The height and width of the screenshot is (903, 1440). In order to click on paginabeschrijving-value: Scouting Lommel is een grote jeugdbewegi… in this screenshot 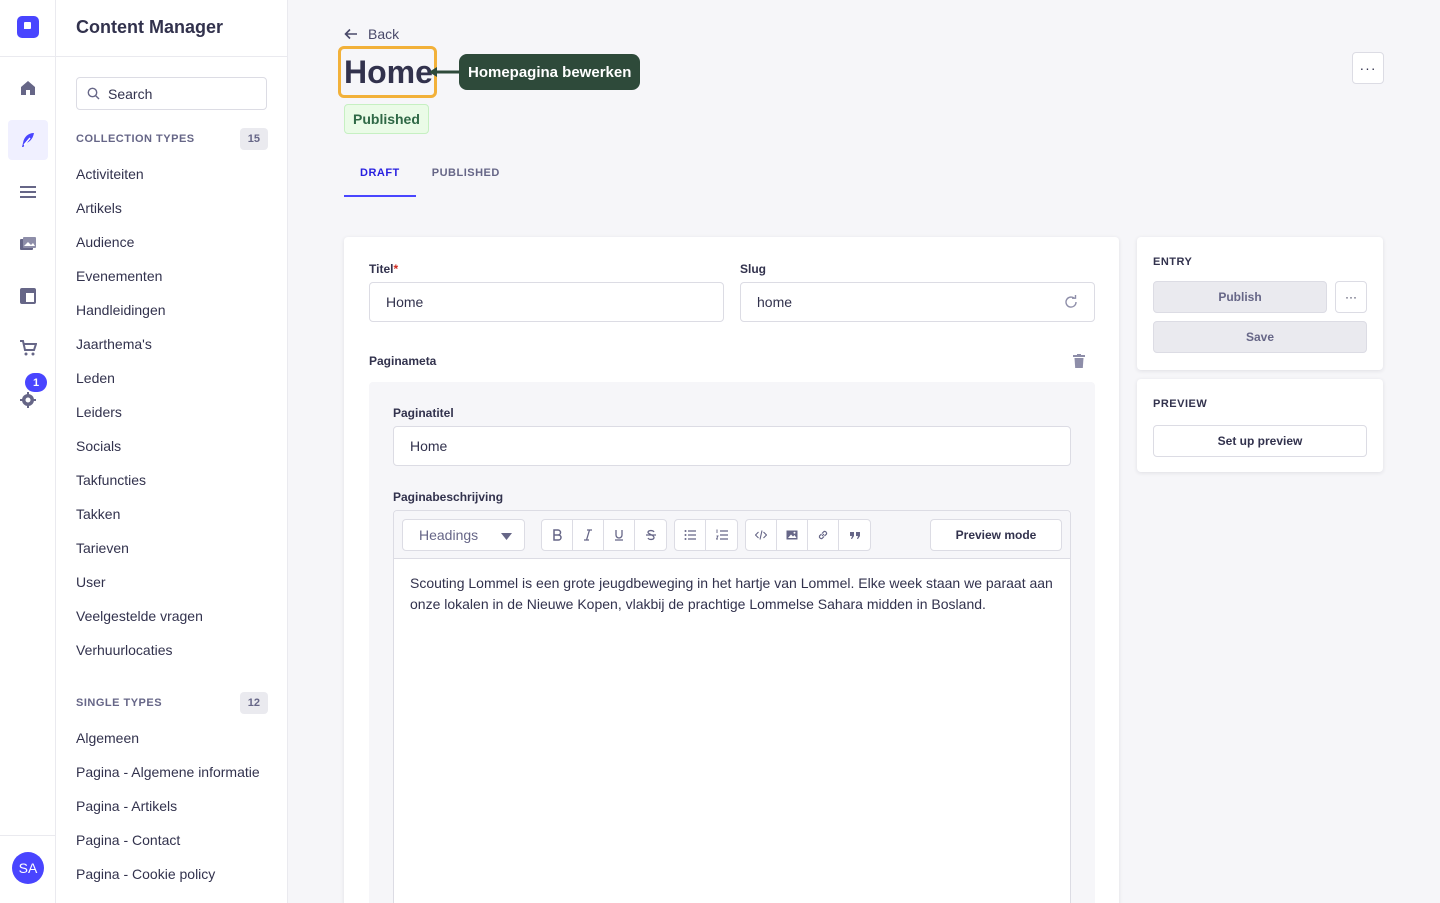, I will do `click(735, 594)`.